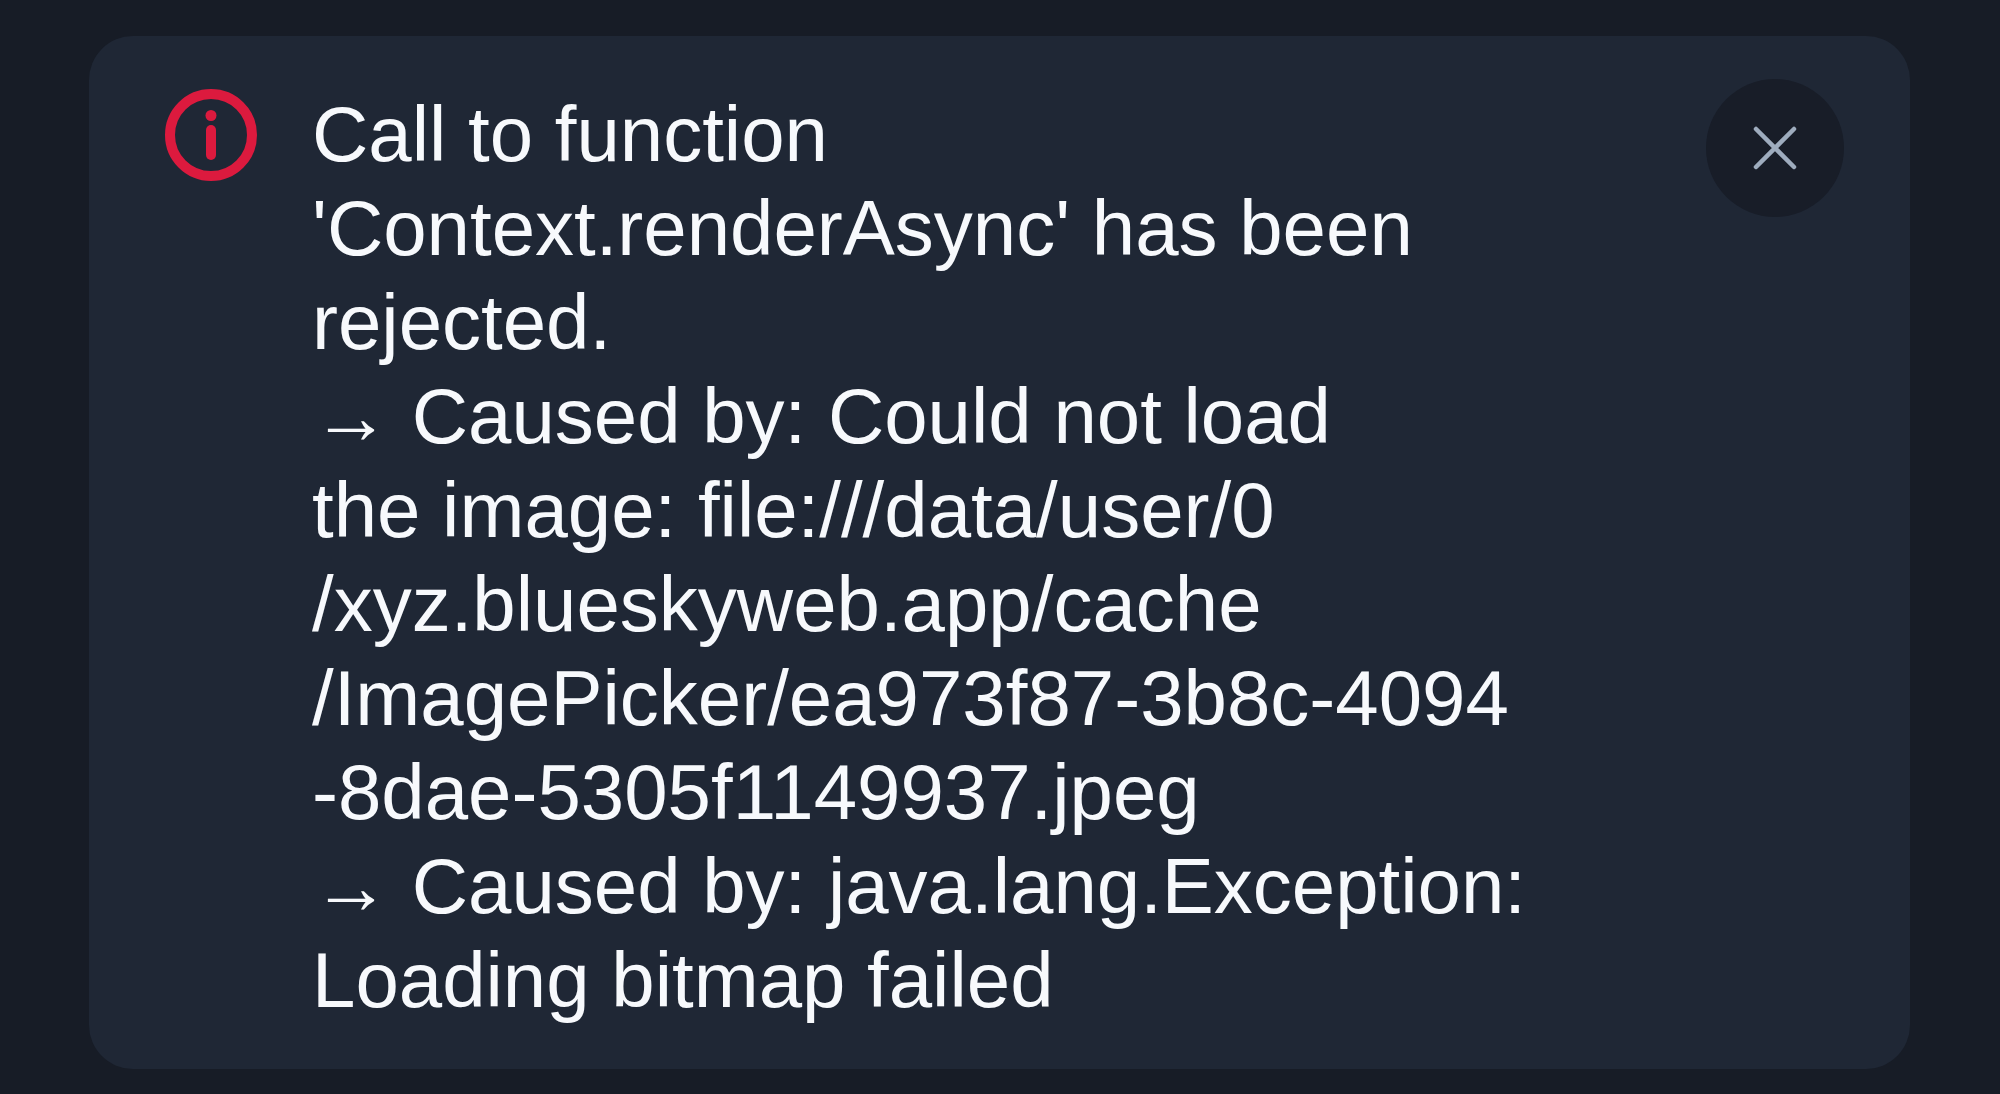 The image size is (2000, 1094). I want to click on close-icon, so click(1775, 148).